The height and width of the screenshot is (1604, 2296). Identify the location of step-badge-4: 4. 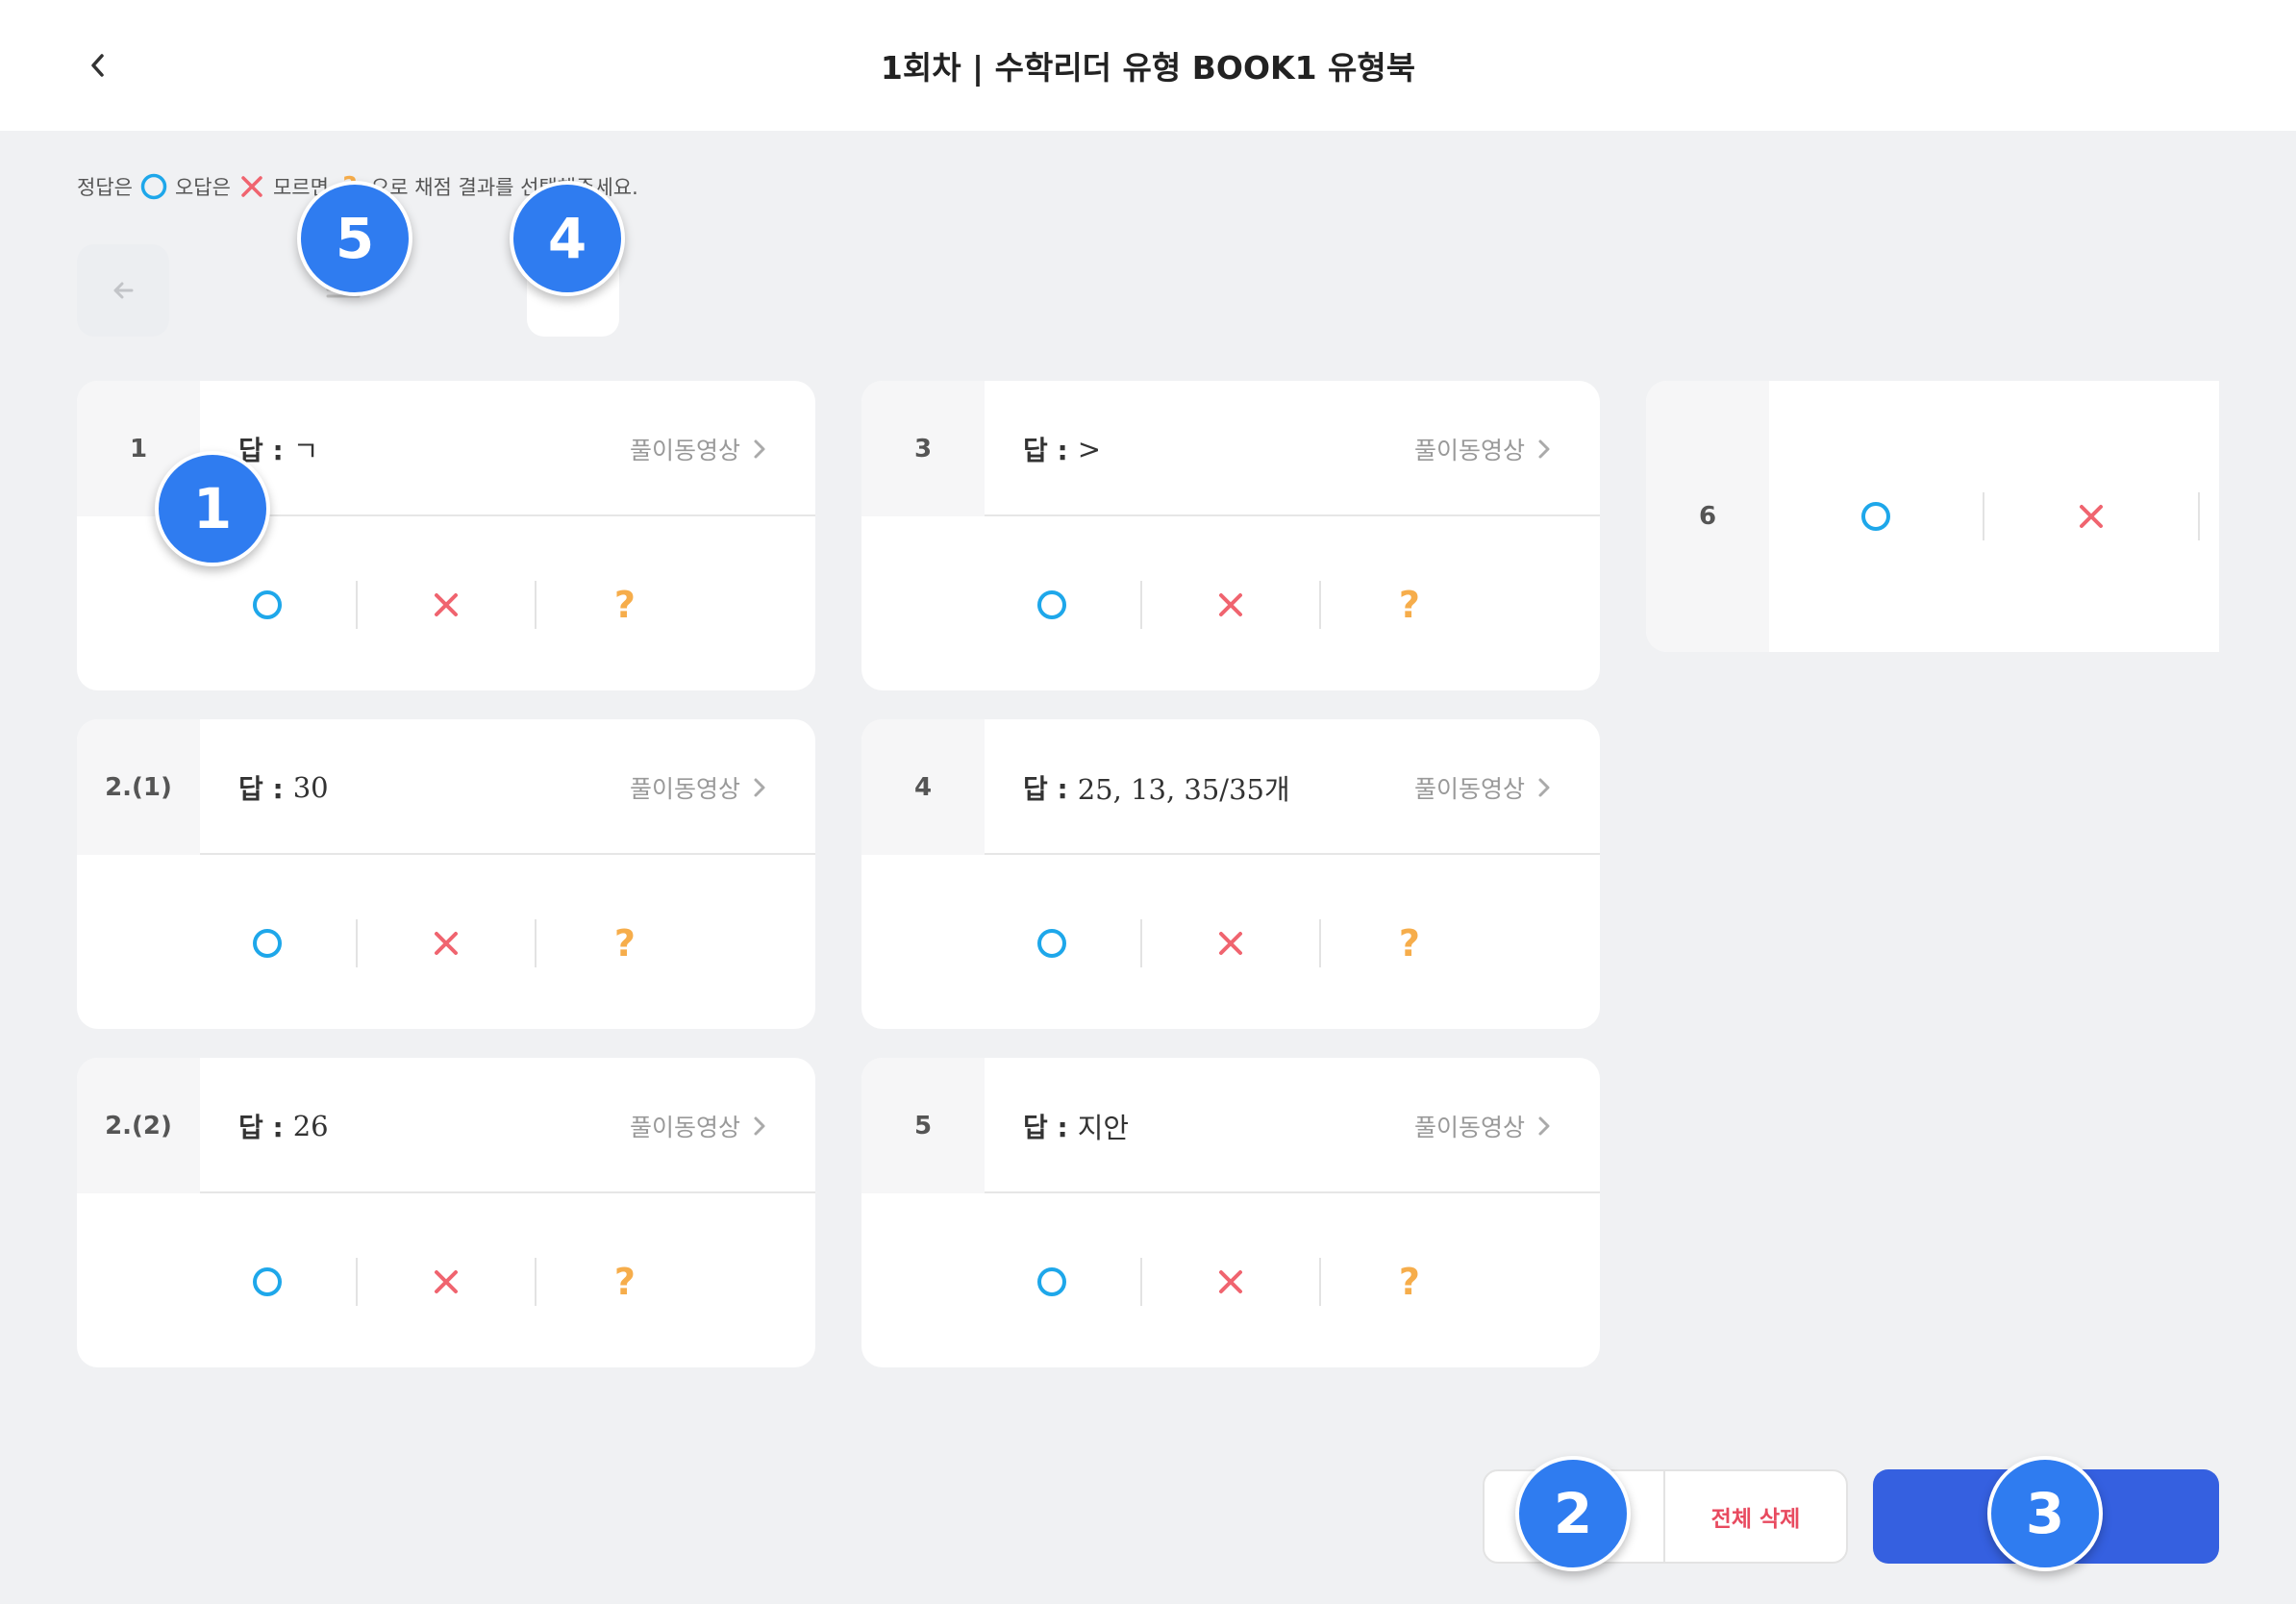
(567, 238).